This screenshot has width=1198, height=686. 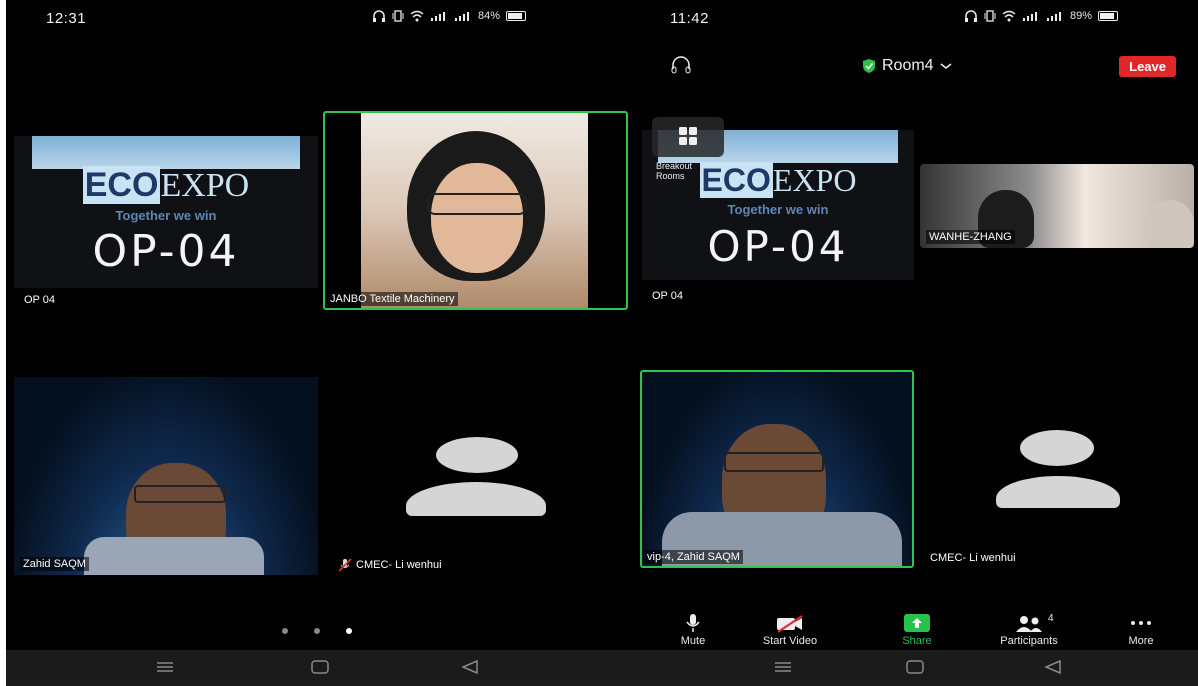 What do you see at coordinates (1051, 618) in the screenshot?
I see `participants-count: 4` at bounding box center [1051, 618].